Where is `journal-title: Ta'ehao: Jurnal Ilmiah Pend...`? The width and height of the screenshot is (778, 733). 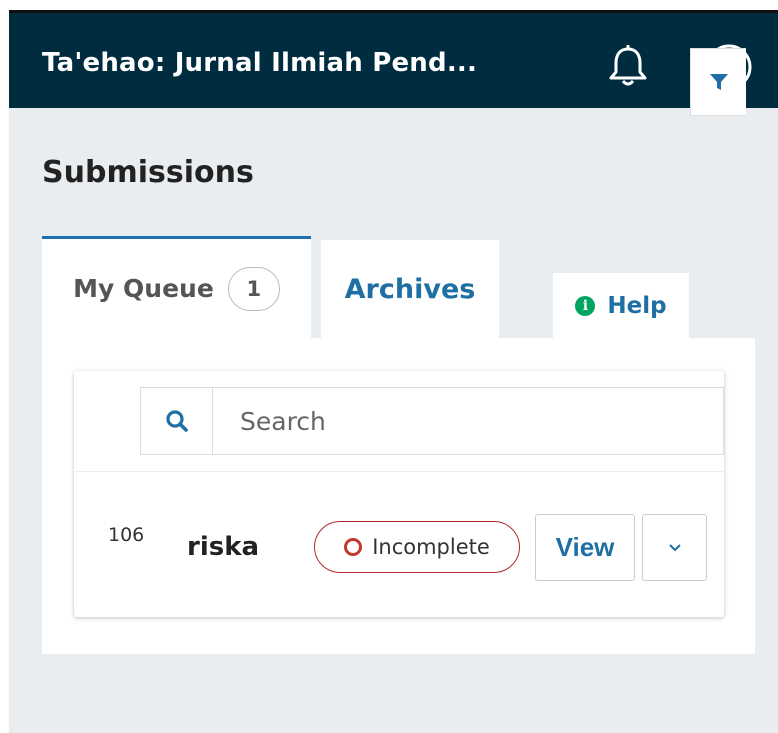
journal-title: Ta'ehao: Jurnal Ilmiah Pend... is located at coordinates (259, 63).